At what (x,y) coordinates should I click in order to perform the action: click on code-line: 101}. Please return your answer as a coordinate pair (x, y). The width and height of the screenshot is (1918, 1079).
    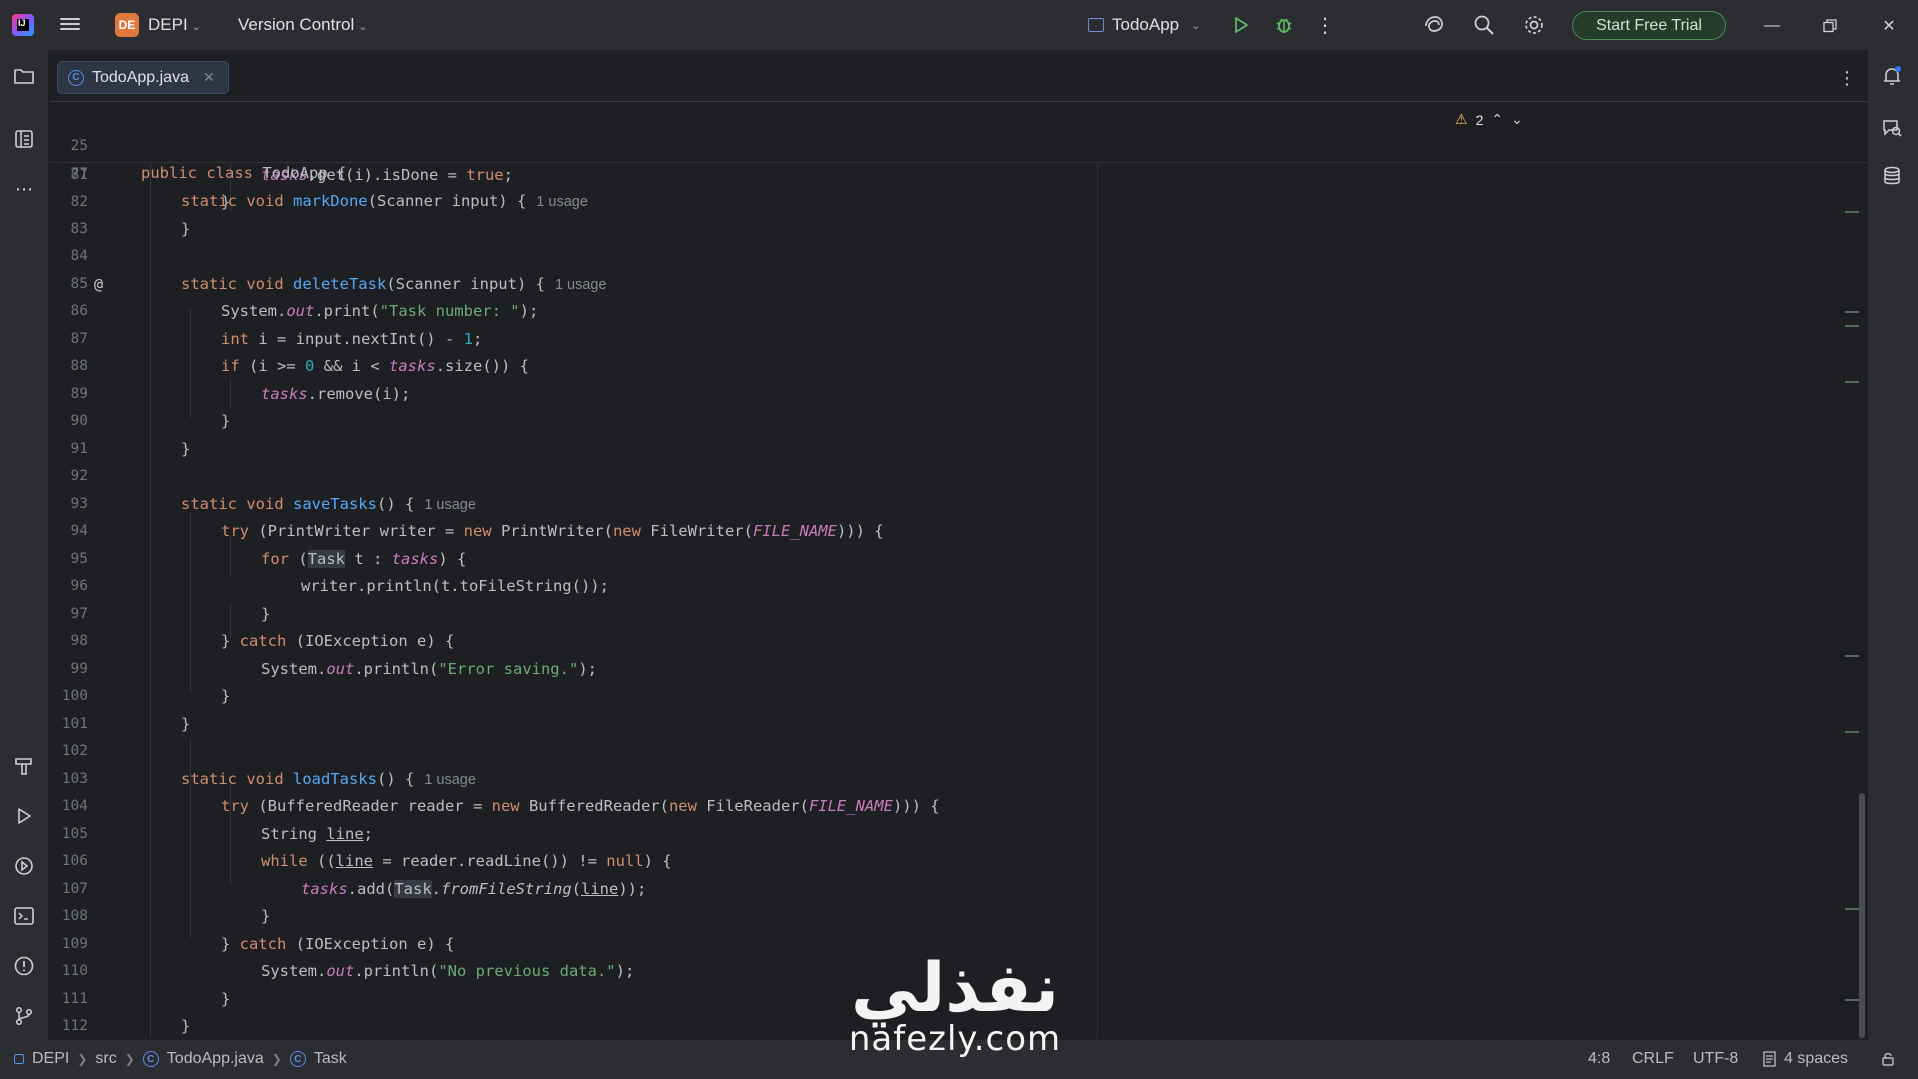
    Looking at the image, I should click on (126, 724).